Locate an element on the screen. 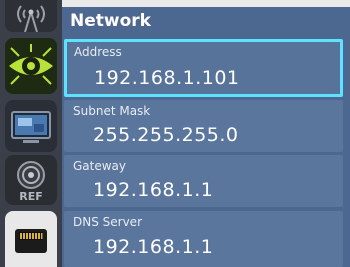 This screenshot has height=267, width=350. sidebar-item-ref: REF is located at coordinates (31, 180).